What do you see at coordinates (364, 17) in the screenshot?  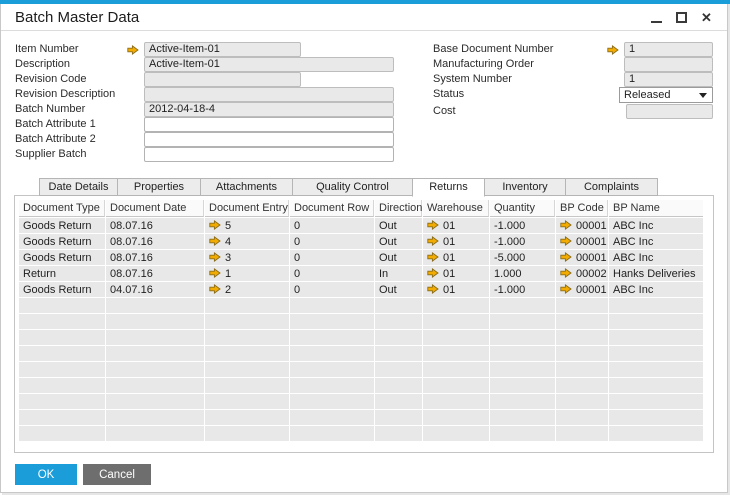 I see `title-bar: Batch Master Data ✕` at bounding box center [364, 17].